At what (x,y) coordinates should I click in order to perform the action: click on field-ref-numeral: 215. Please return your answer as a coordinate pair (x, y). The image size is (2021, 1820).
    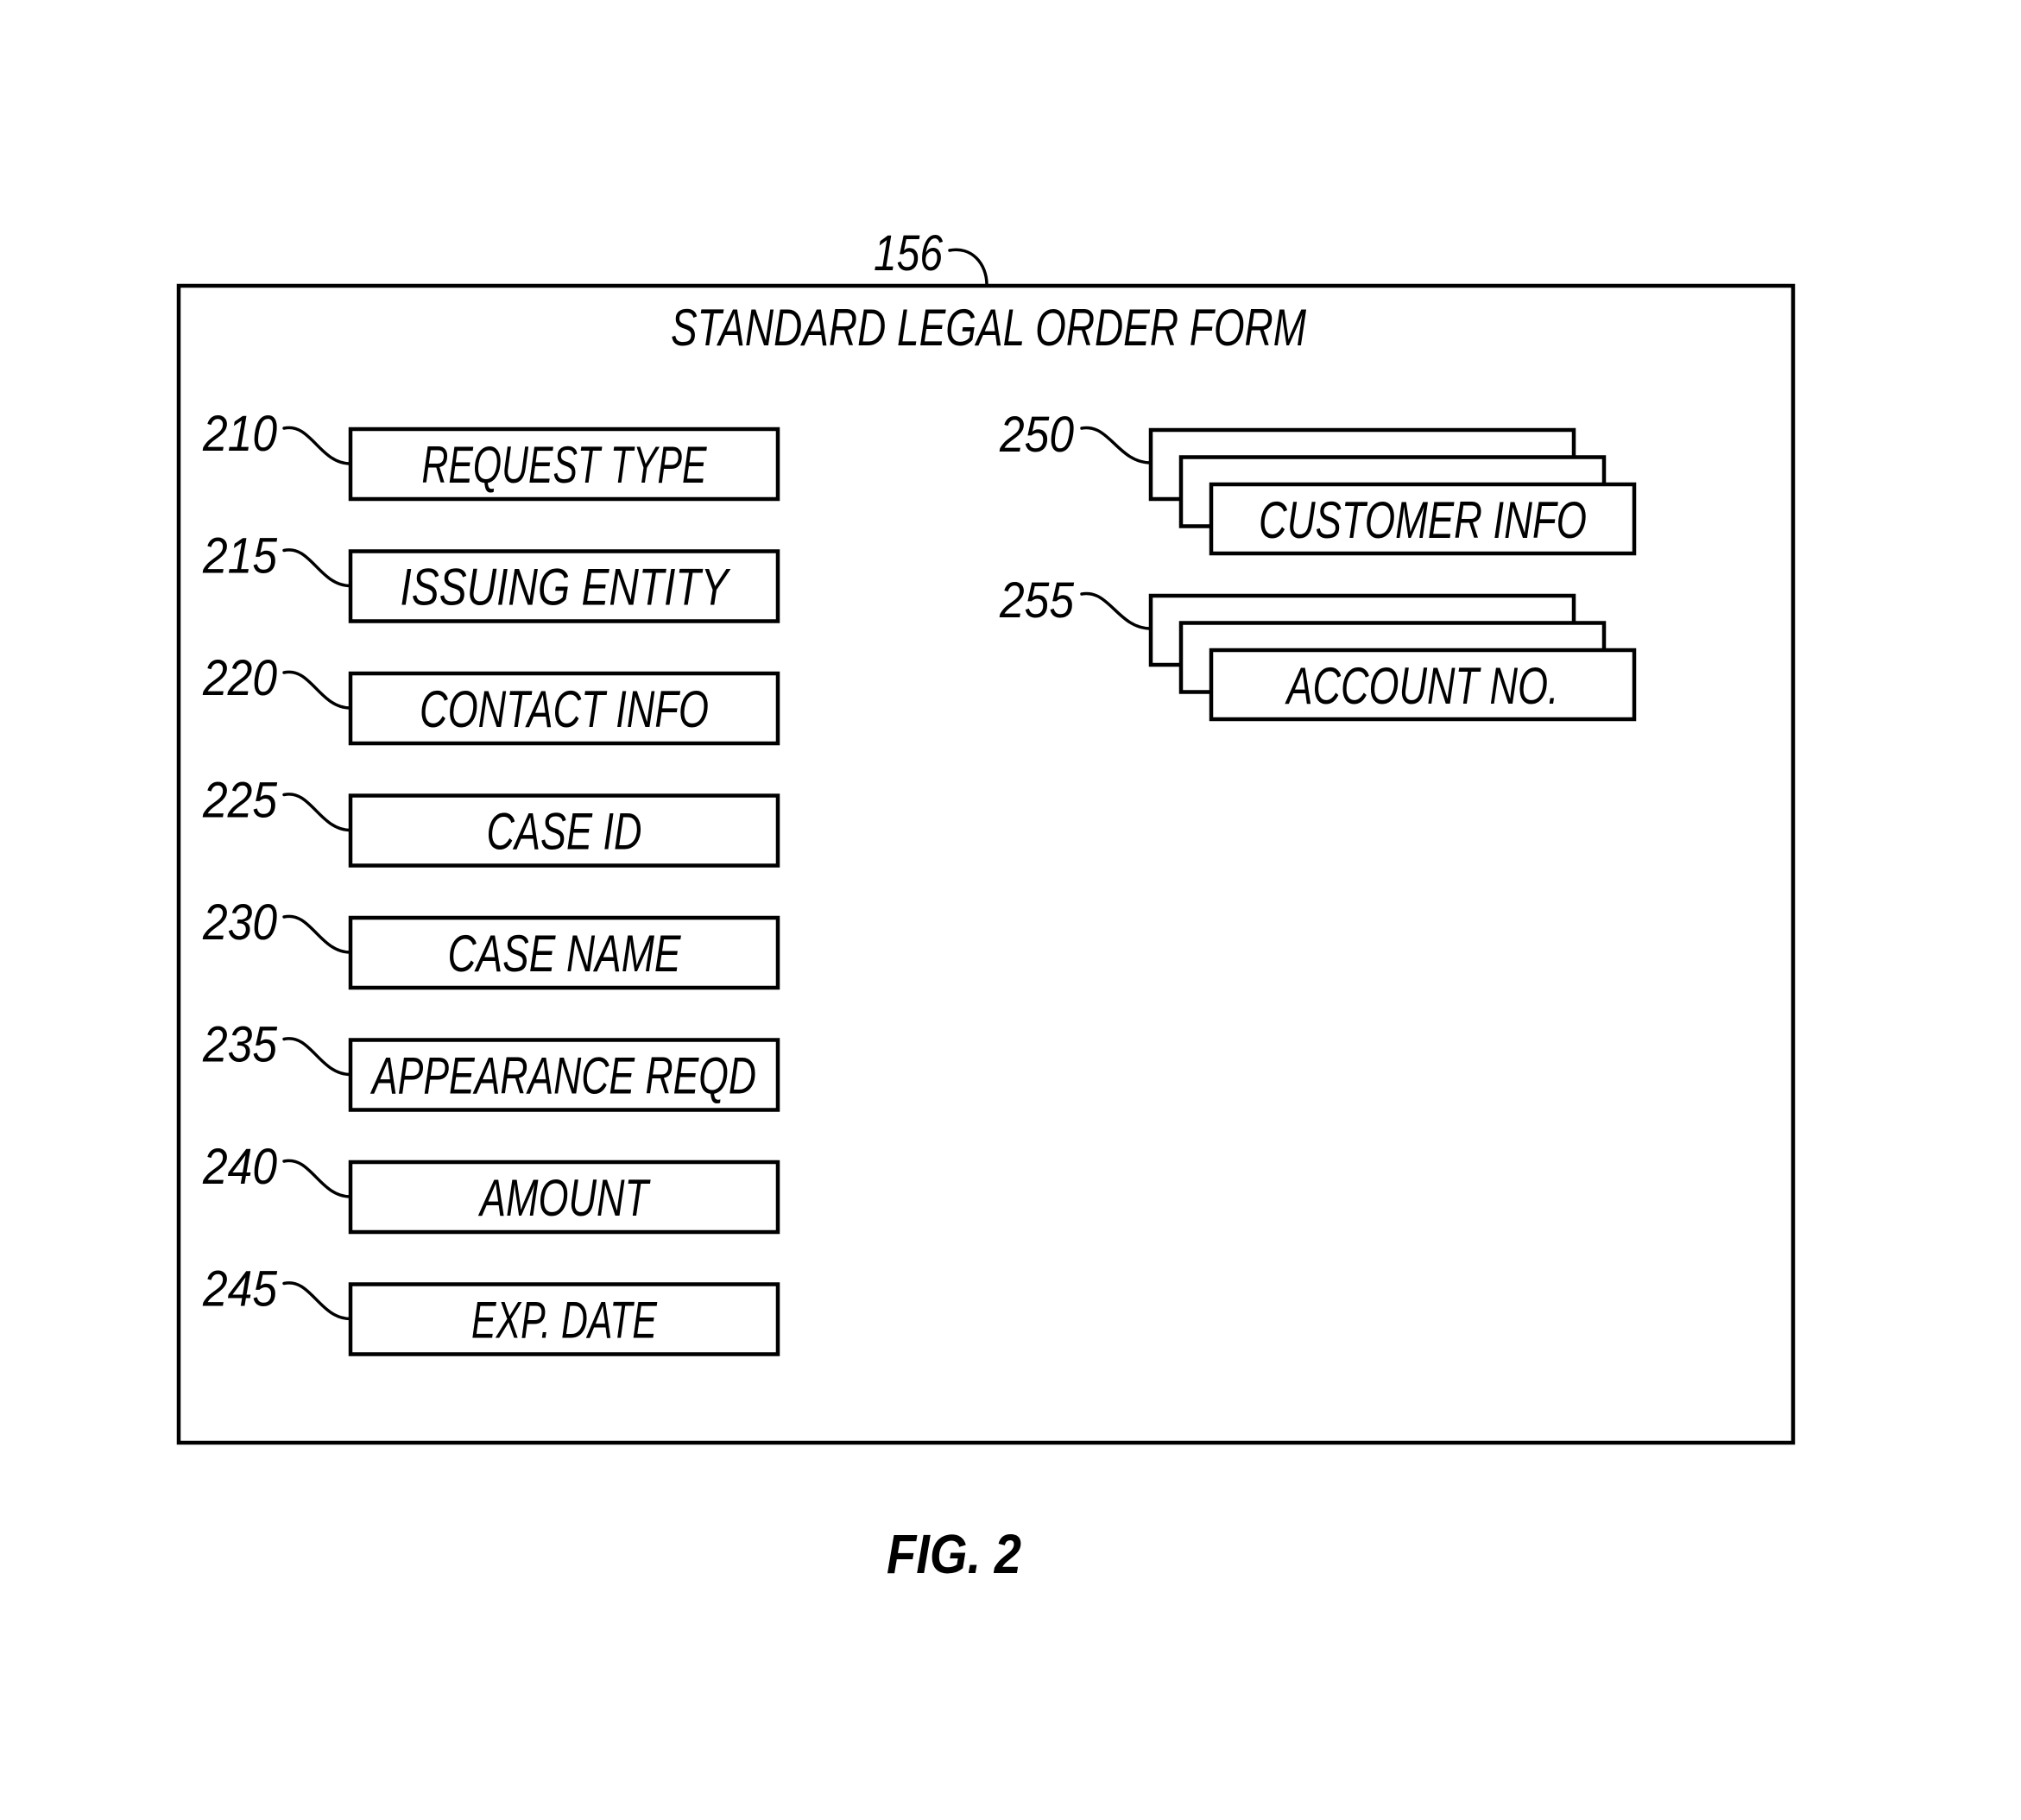
    Looking at the image, I should click on (240, 556).